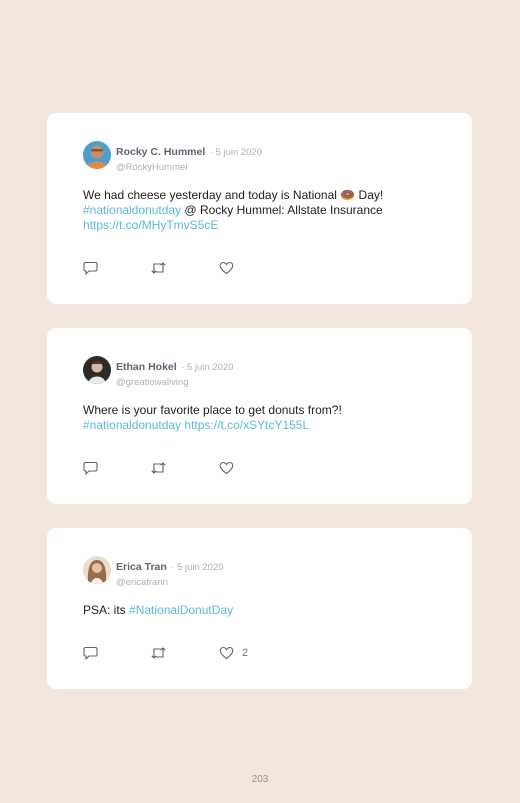  Describe the element at coordinates (170, 582) in the screenshot. I see `author-handle: @ericatrann` at that location.